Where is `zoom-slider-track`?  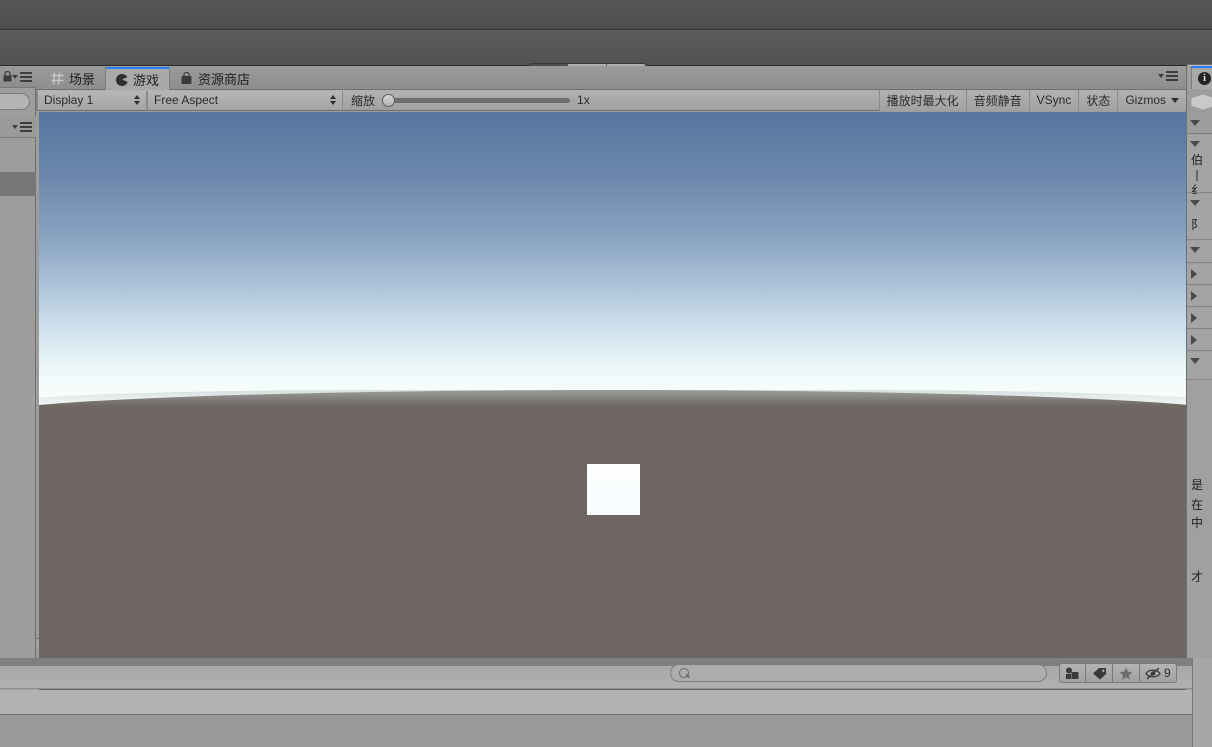 zoom-slider-track is located at coordinates (476, 100).